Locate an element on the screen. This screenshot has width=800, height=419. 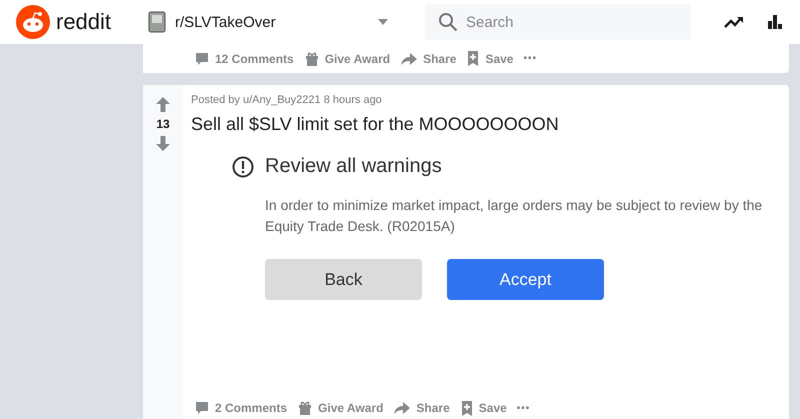
back-button: Back is located at coordinates (343, 279).